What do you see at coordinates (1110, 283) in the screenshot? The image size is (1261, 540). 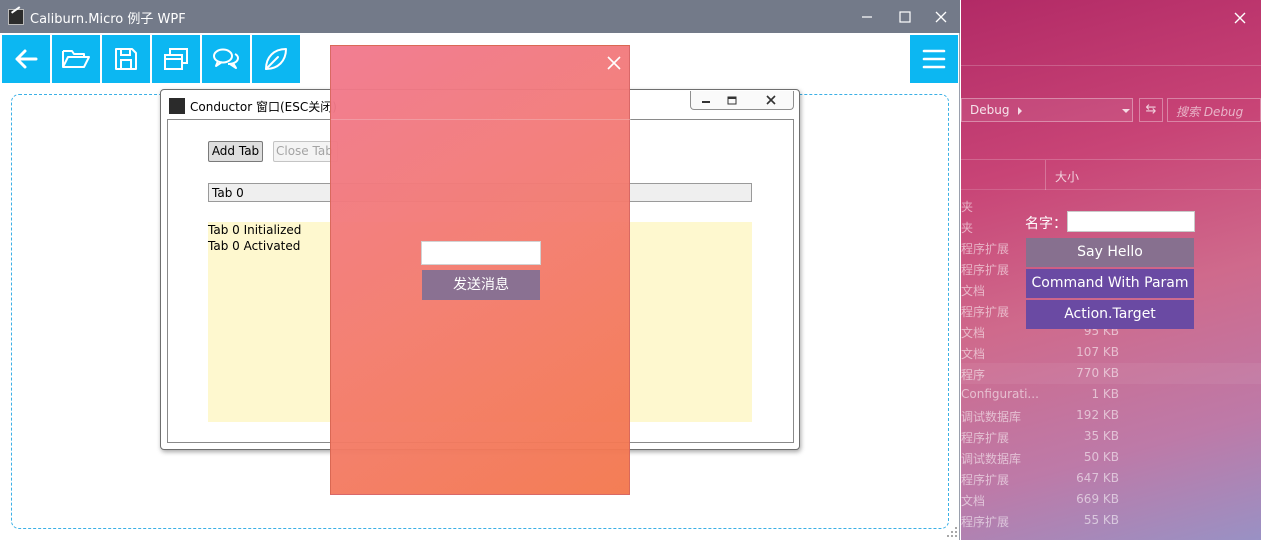 I see `command-with-param-button: Command With Param` at bounding box center [1110, 283].